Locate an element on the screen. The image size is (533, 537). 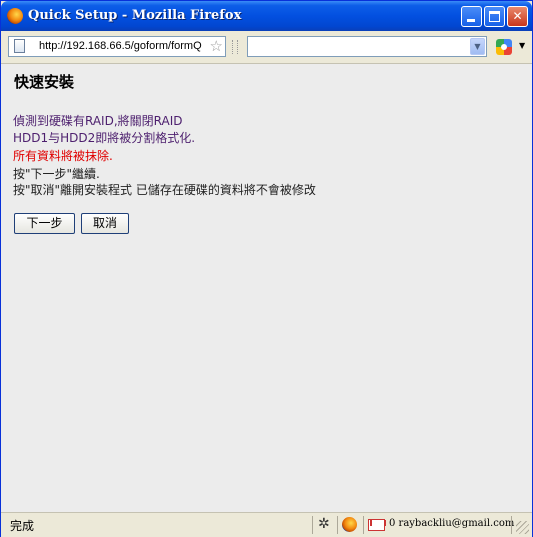
toolbar-splitter is located at coordinates (235, 47).